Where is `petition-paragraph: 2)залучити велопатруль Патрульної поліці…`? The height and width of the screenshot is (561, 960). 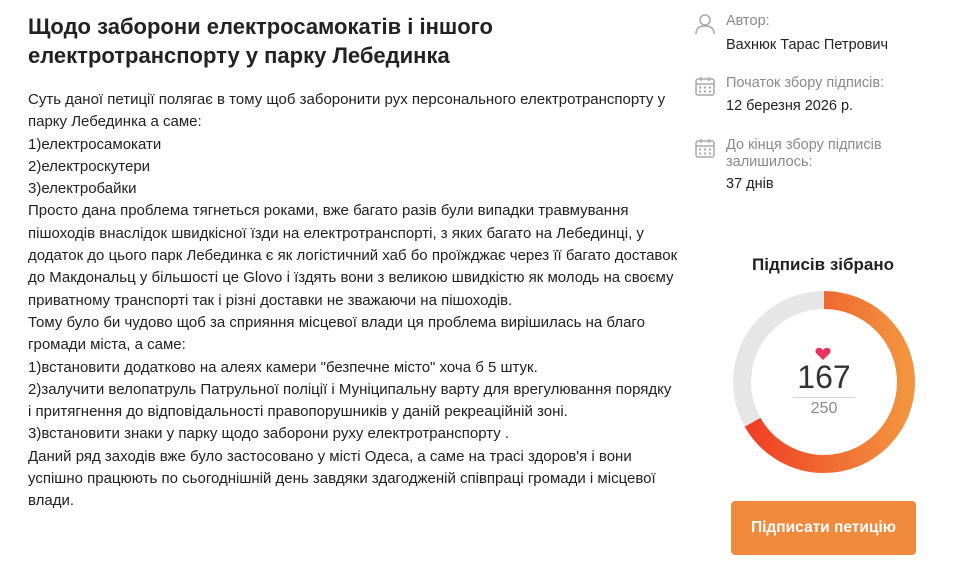 petition-paragraph: 2)залучити велопатруль Патрульної поліці… is located at coordinates (350, 400).